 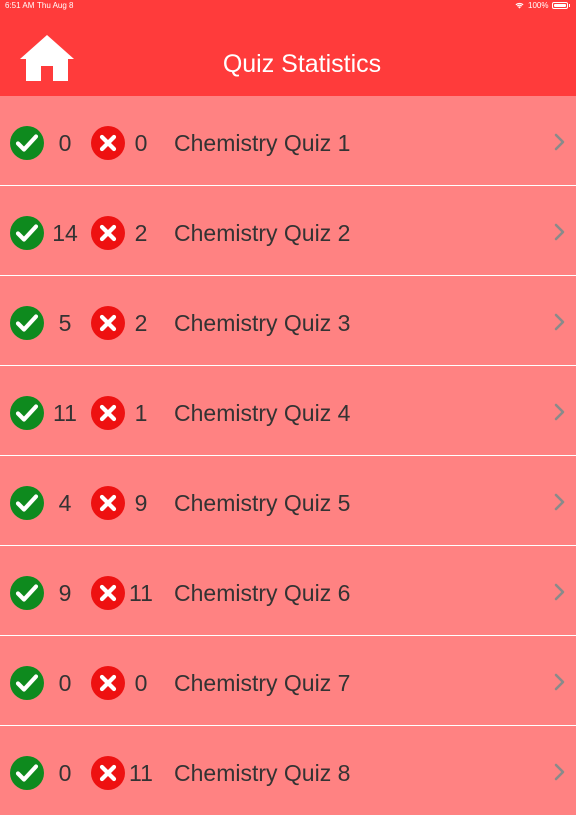 I want to click on quiz-row: 0 11 Chemistry Quiz 8, so click(x=288, y=771).